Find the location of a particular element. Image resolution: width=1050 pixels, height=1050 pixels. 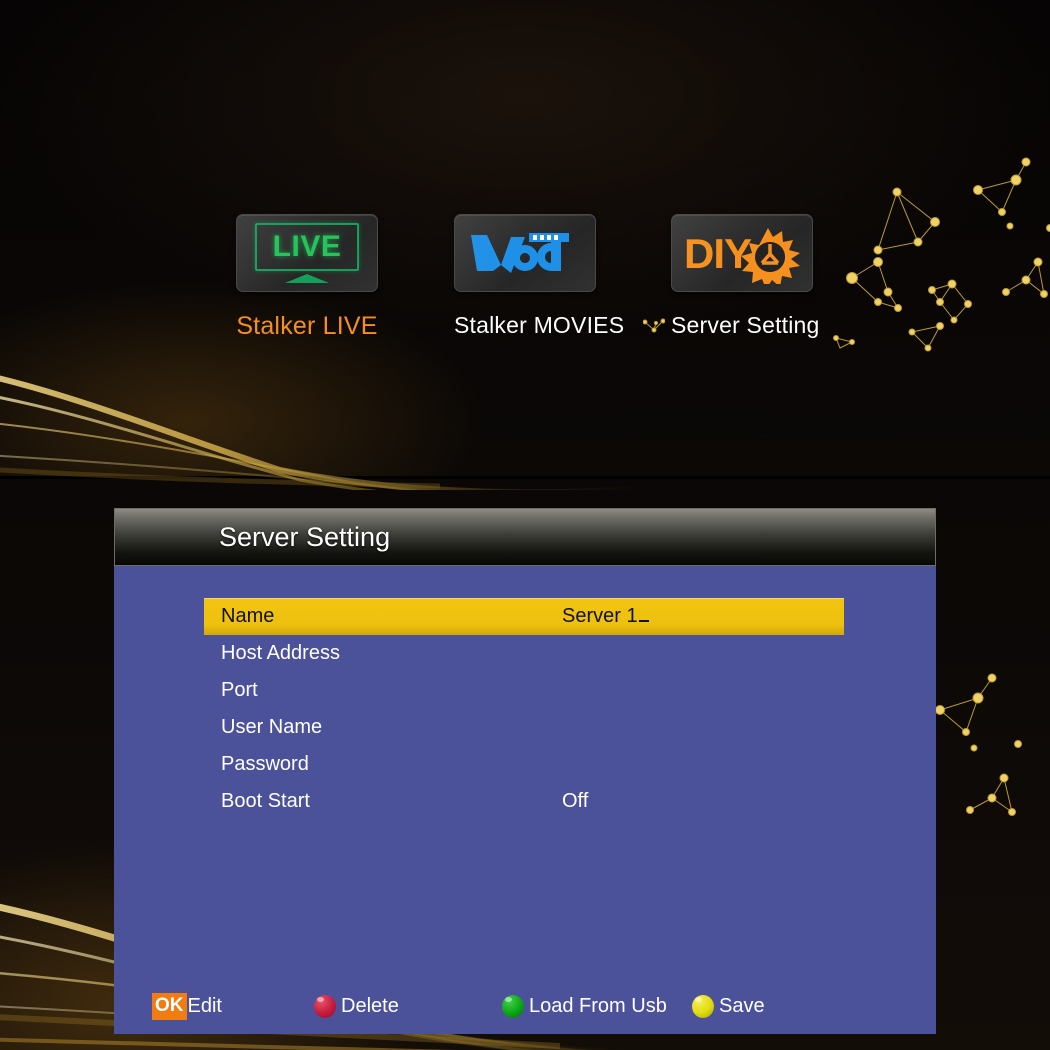

launcher-label-server-setting: Server Setting is located at coordinates (731, 325).